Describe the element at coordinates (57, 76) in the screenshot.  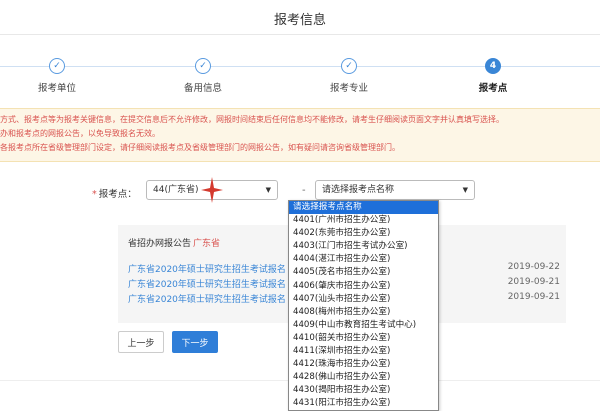
I see `step-1: ✓ 报考单位` at that location.